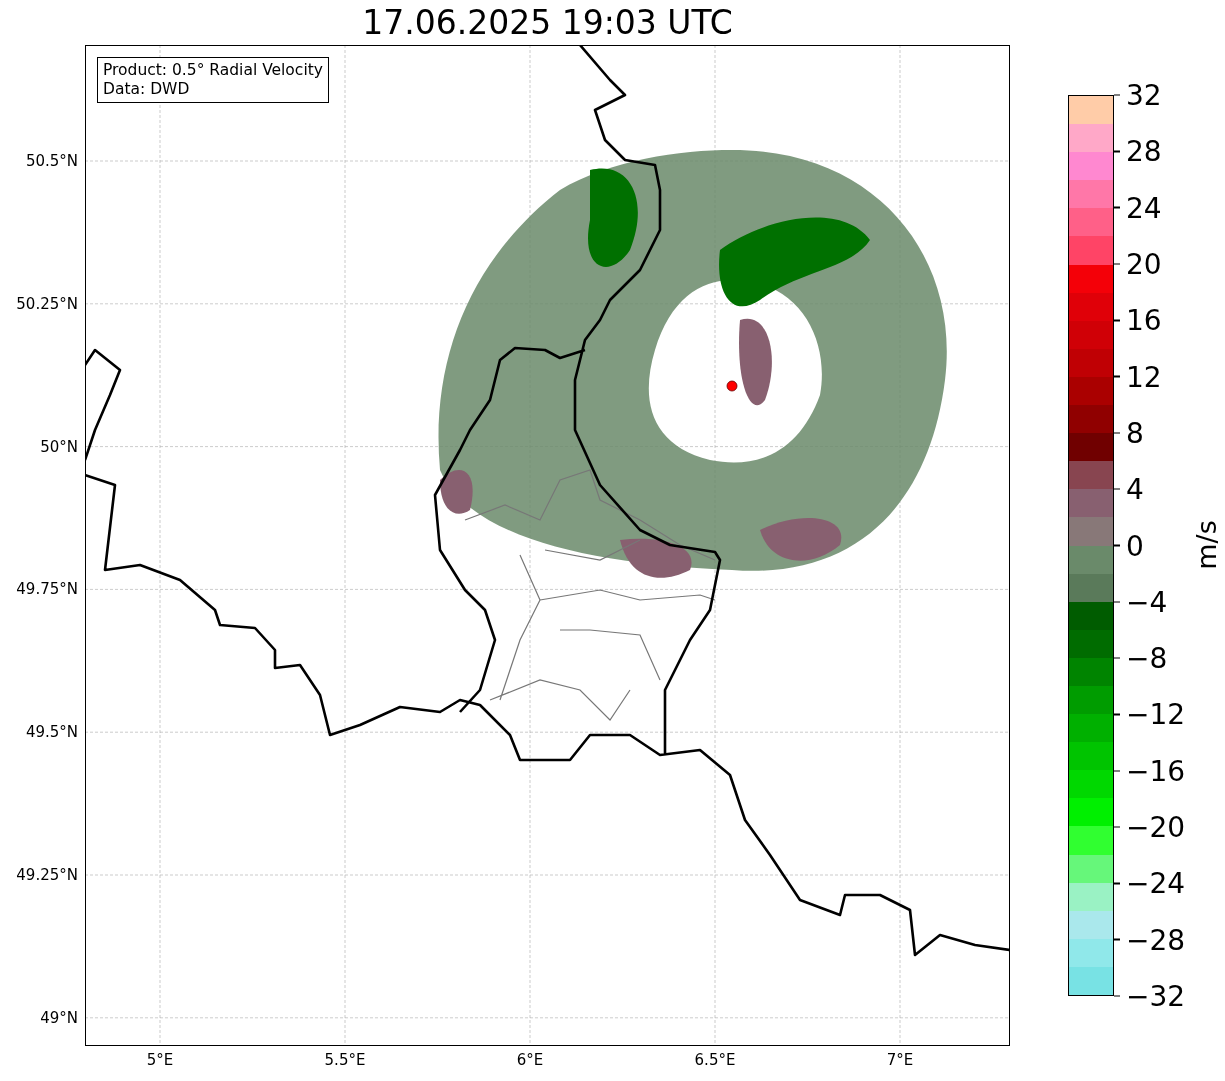  Describe the element at coordinates (160, 1060) in the screenshot. I see `longitude-label: 5°E` at that location.